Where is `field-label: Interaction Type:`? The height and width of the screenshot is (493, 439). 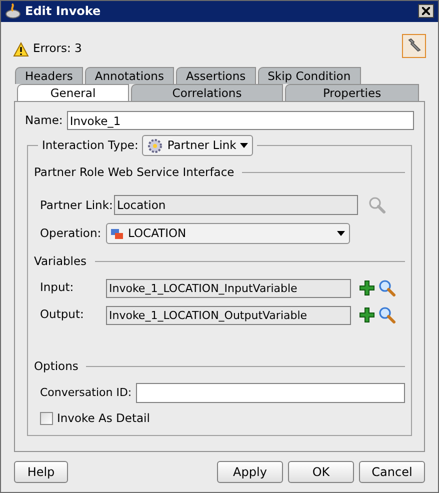
field-label: Interaction Type: is located at coordinates (90, 145).